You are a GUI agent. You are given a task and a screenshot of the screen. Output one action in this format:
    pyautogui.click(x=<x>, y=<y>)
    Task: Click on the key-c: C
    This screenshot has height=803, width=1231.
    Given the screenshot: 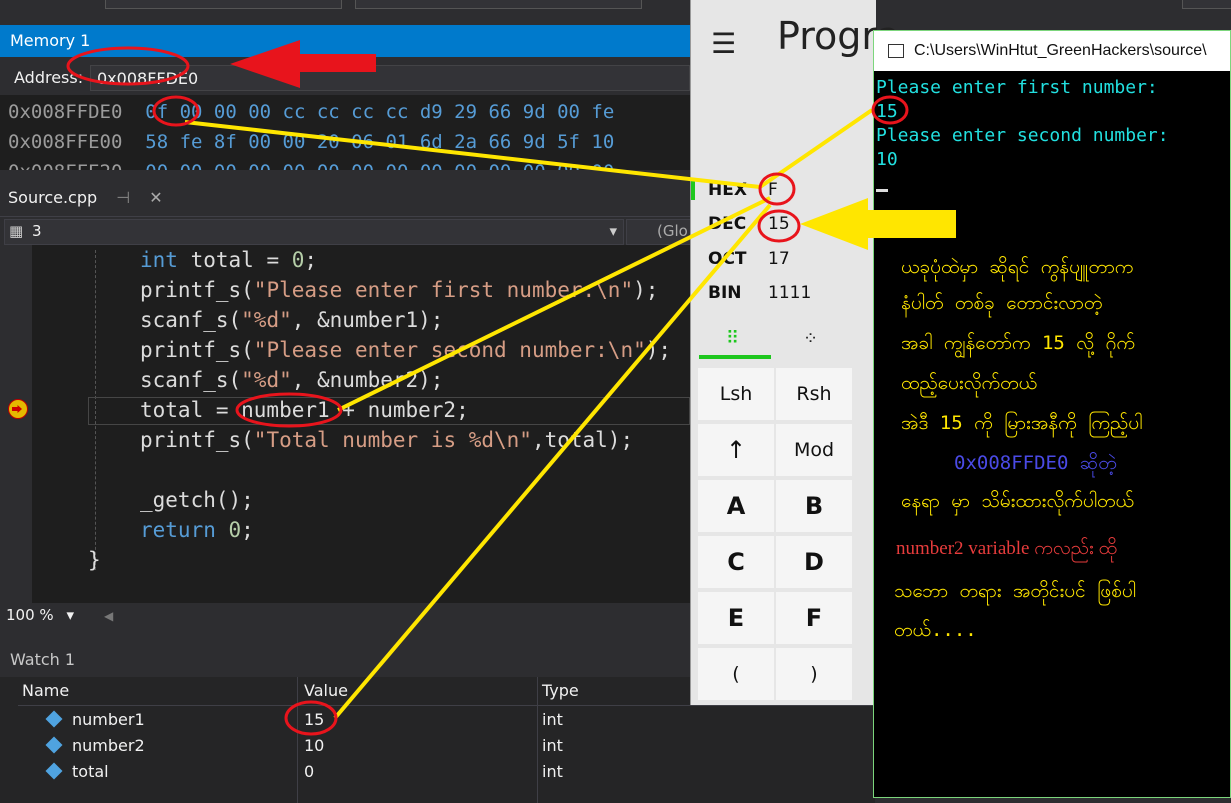 What is the action you would take?
    pyautogui.click(x=736, y=562)
    